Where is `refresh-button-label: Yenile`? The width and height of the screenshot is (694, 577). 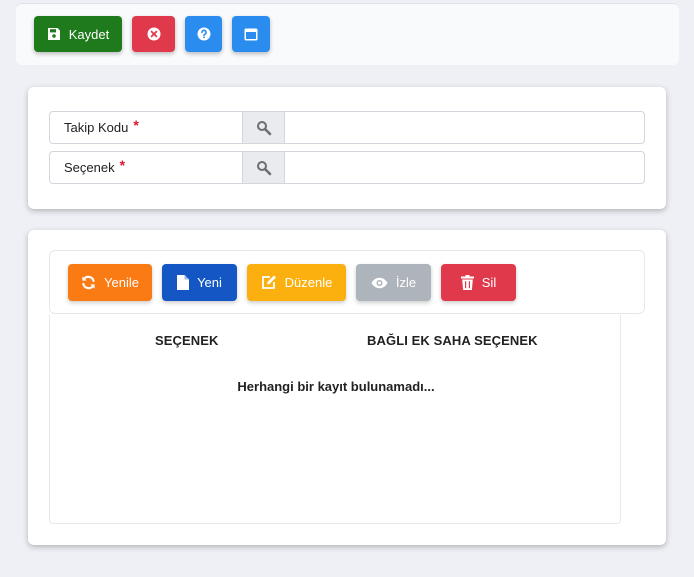 refresh-button-label: Yenile is located at coordinates (121, 282).